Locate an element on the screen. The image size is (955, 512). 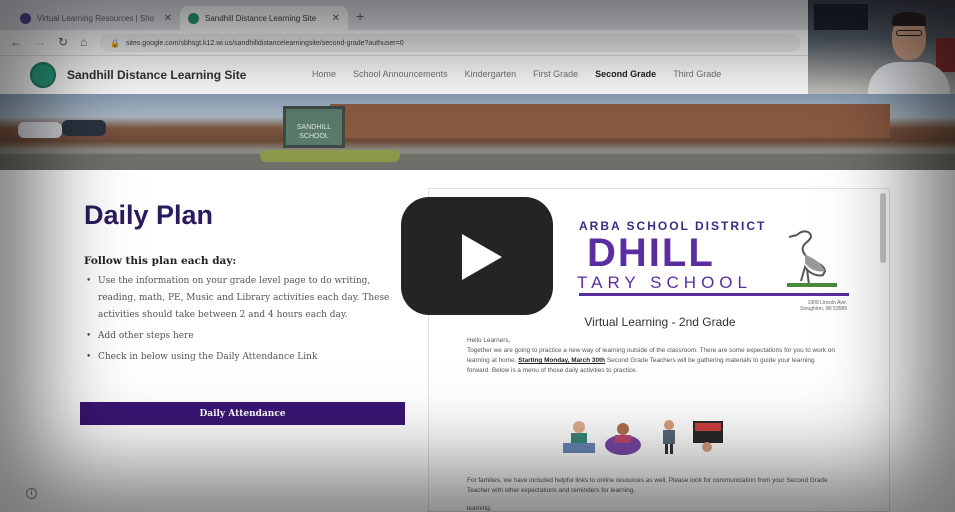
video-play-button is located at coordinates (477, 256).